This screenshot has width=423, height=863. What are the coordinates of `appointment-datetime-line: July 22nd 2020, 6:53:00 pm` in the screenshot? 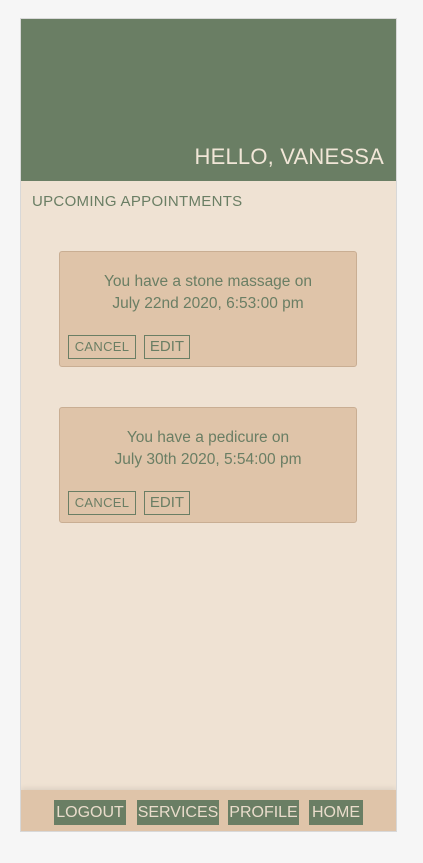 It's located at (208, 303).